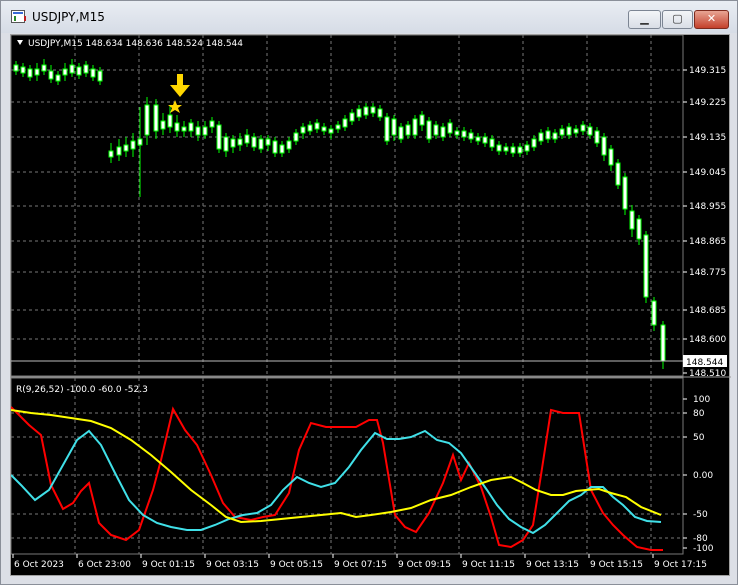 The image size is (738, 585). Describe the element at coordinates (616, 565) in the screenshot. I see `time-tick-label: 9 Oct 15:15` at that location.